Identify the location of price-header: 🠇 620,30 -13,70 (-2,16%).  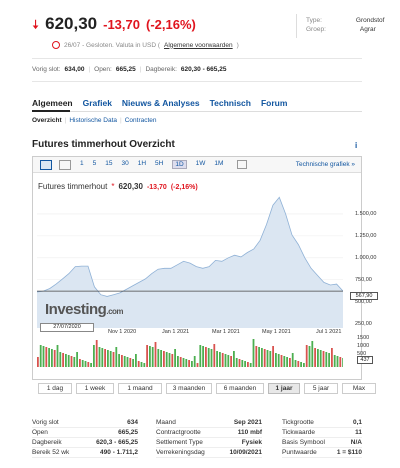
(114, 26).